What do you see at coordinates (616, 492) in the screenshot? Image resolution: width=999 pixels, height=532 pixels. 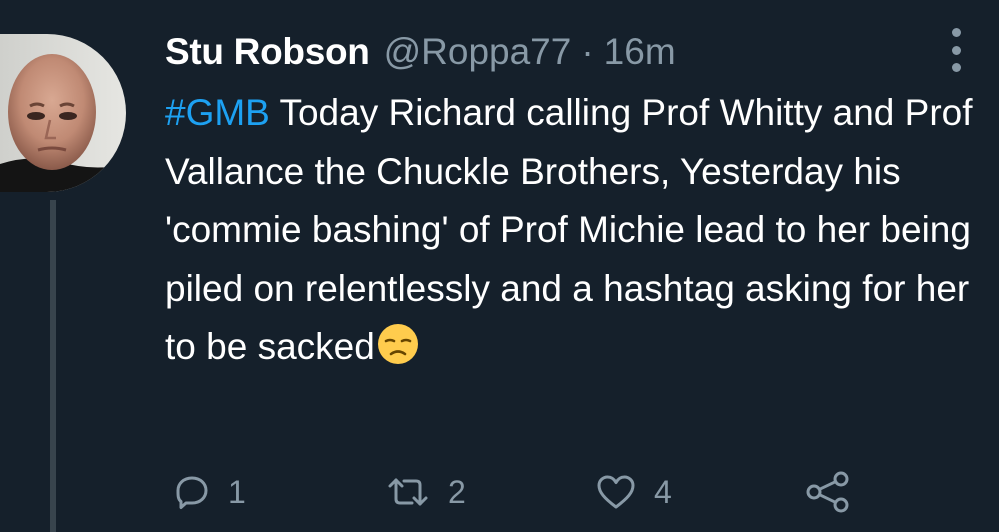 I see `heart-icon` at bounding box center [616, 492].